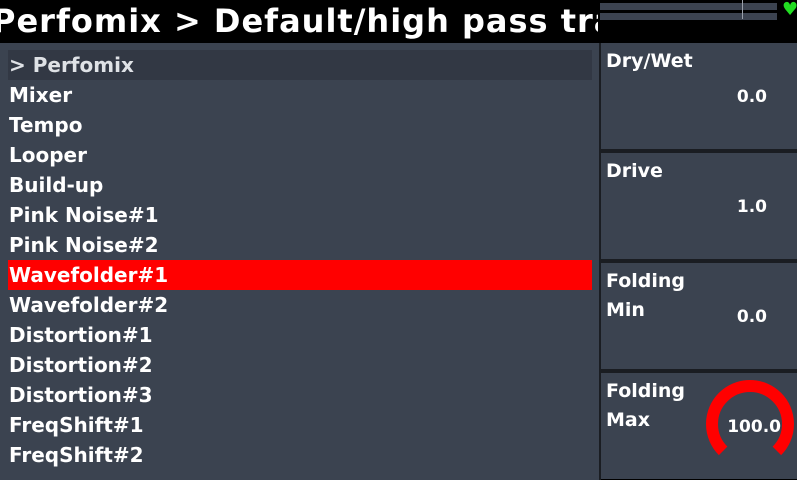  Describe the element at coordinates (300, 335) in the screenshot. I see `menu-item-distortion-1: Distortion#1` at that location.